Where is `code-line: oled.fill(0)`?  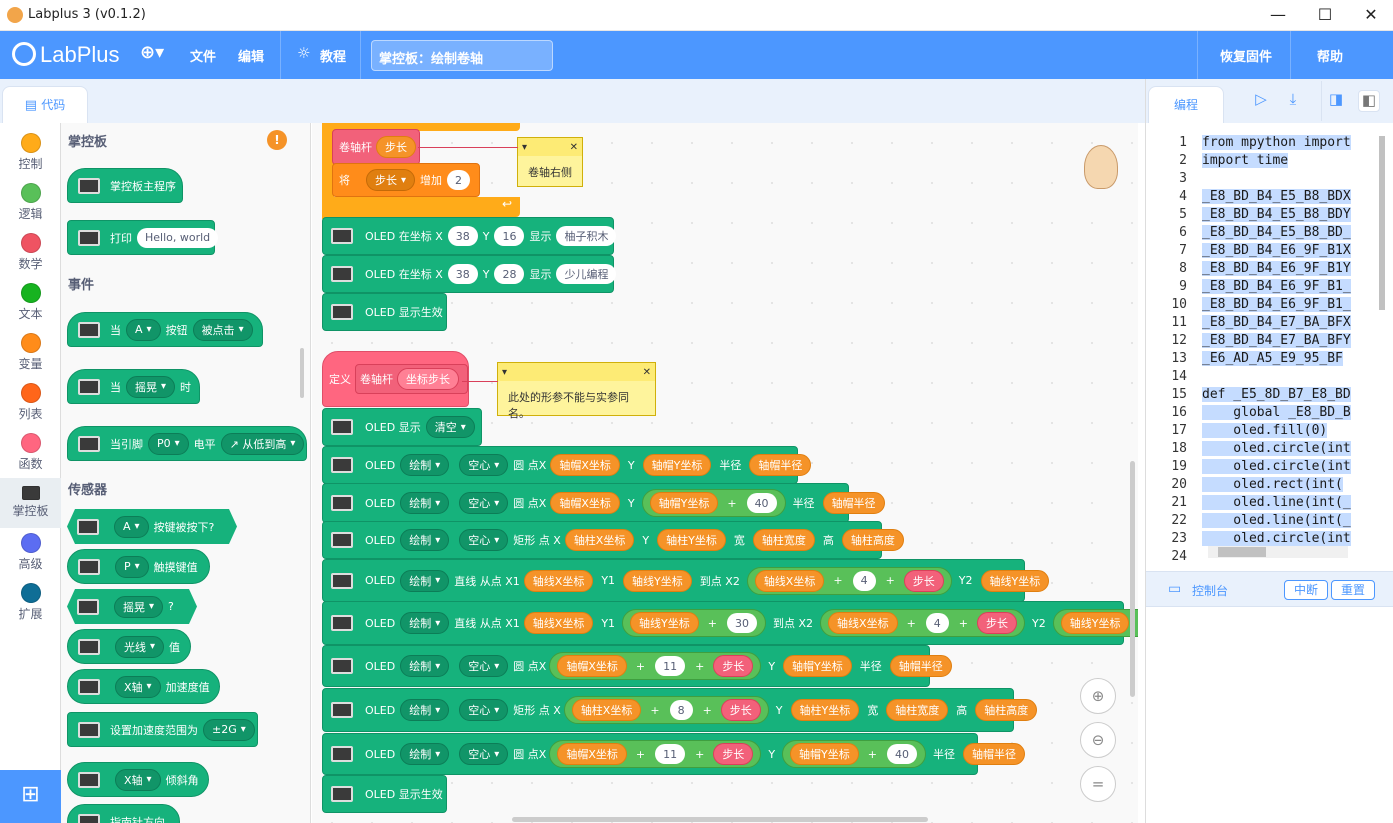 code-line: oled.fill(0) is located at coordinates (1265, 430).